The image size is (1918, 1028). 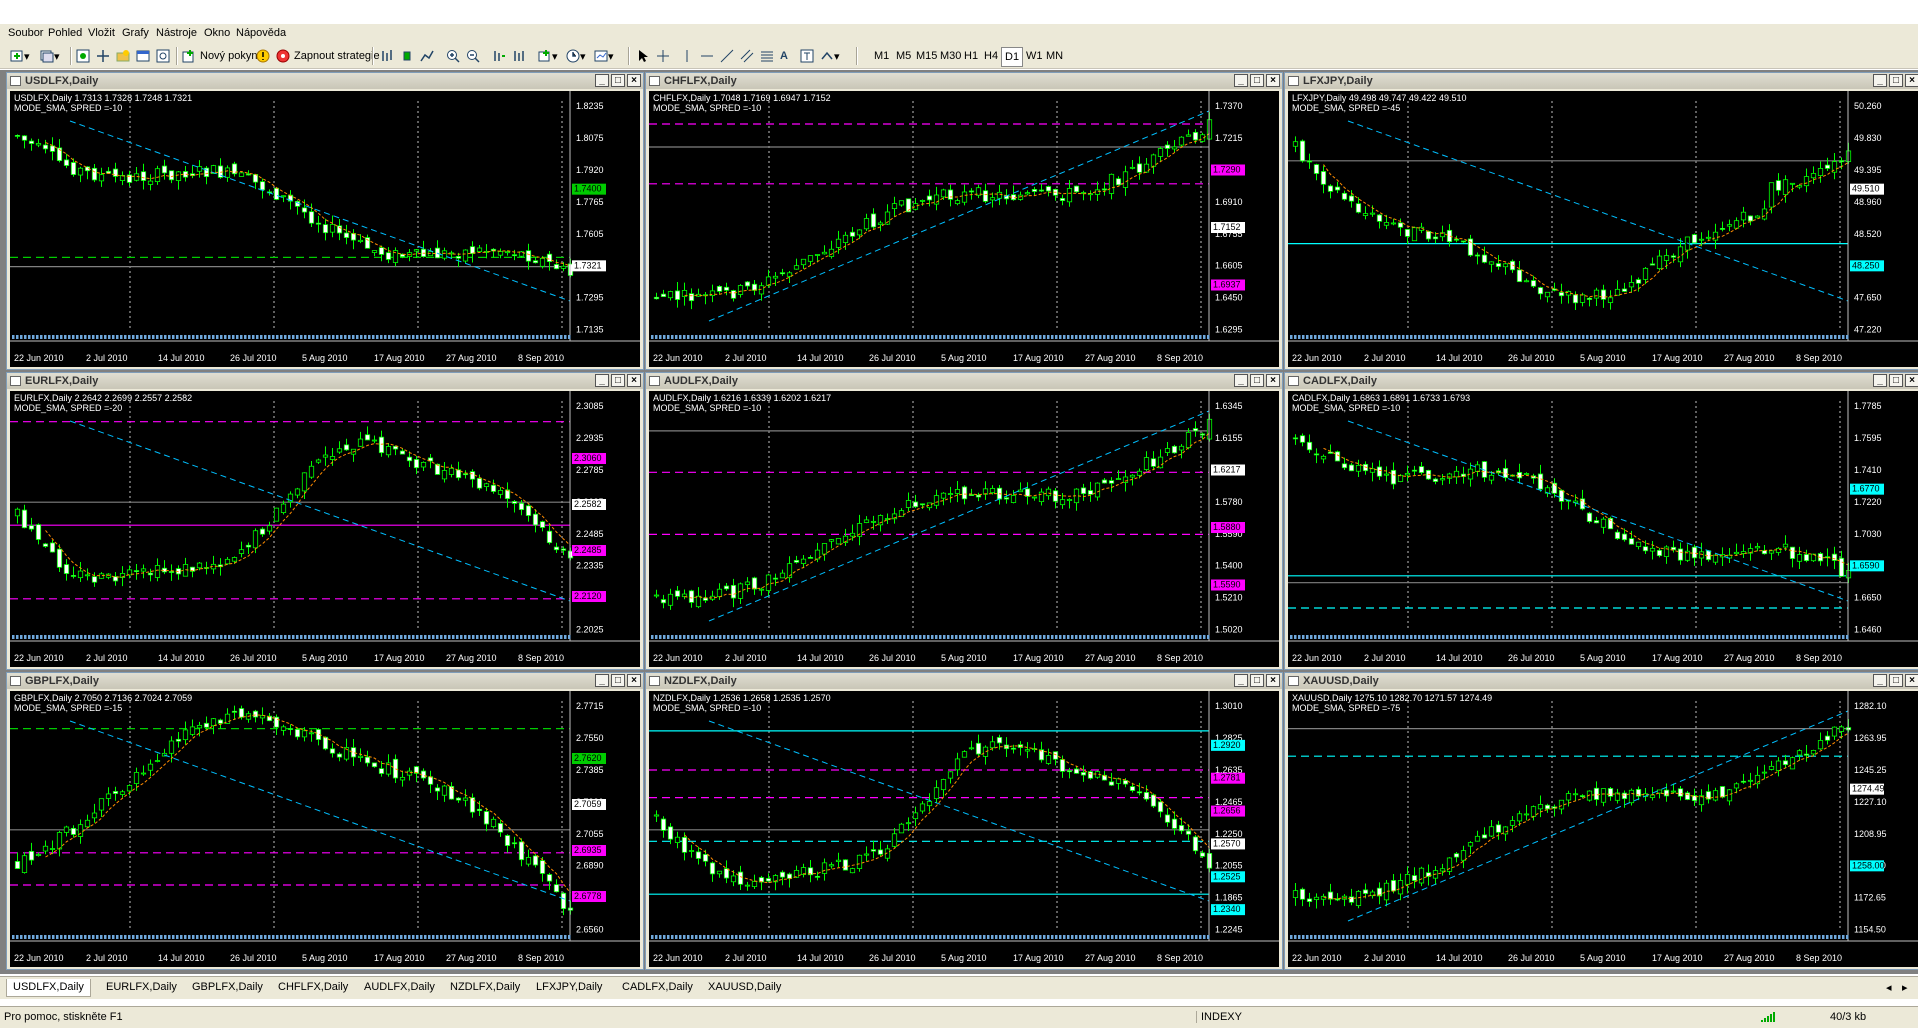 What do you see at coordinates (830, 56) in the screenshot?
I see `arrows-button: ▾` at bounding box center [830, 56].